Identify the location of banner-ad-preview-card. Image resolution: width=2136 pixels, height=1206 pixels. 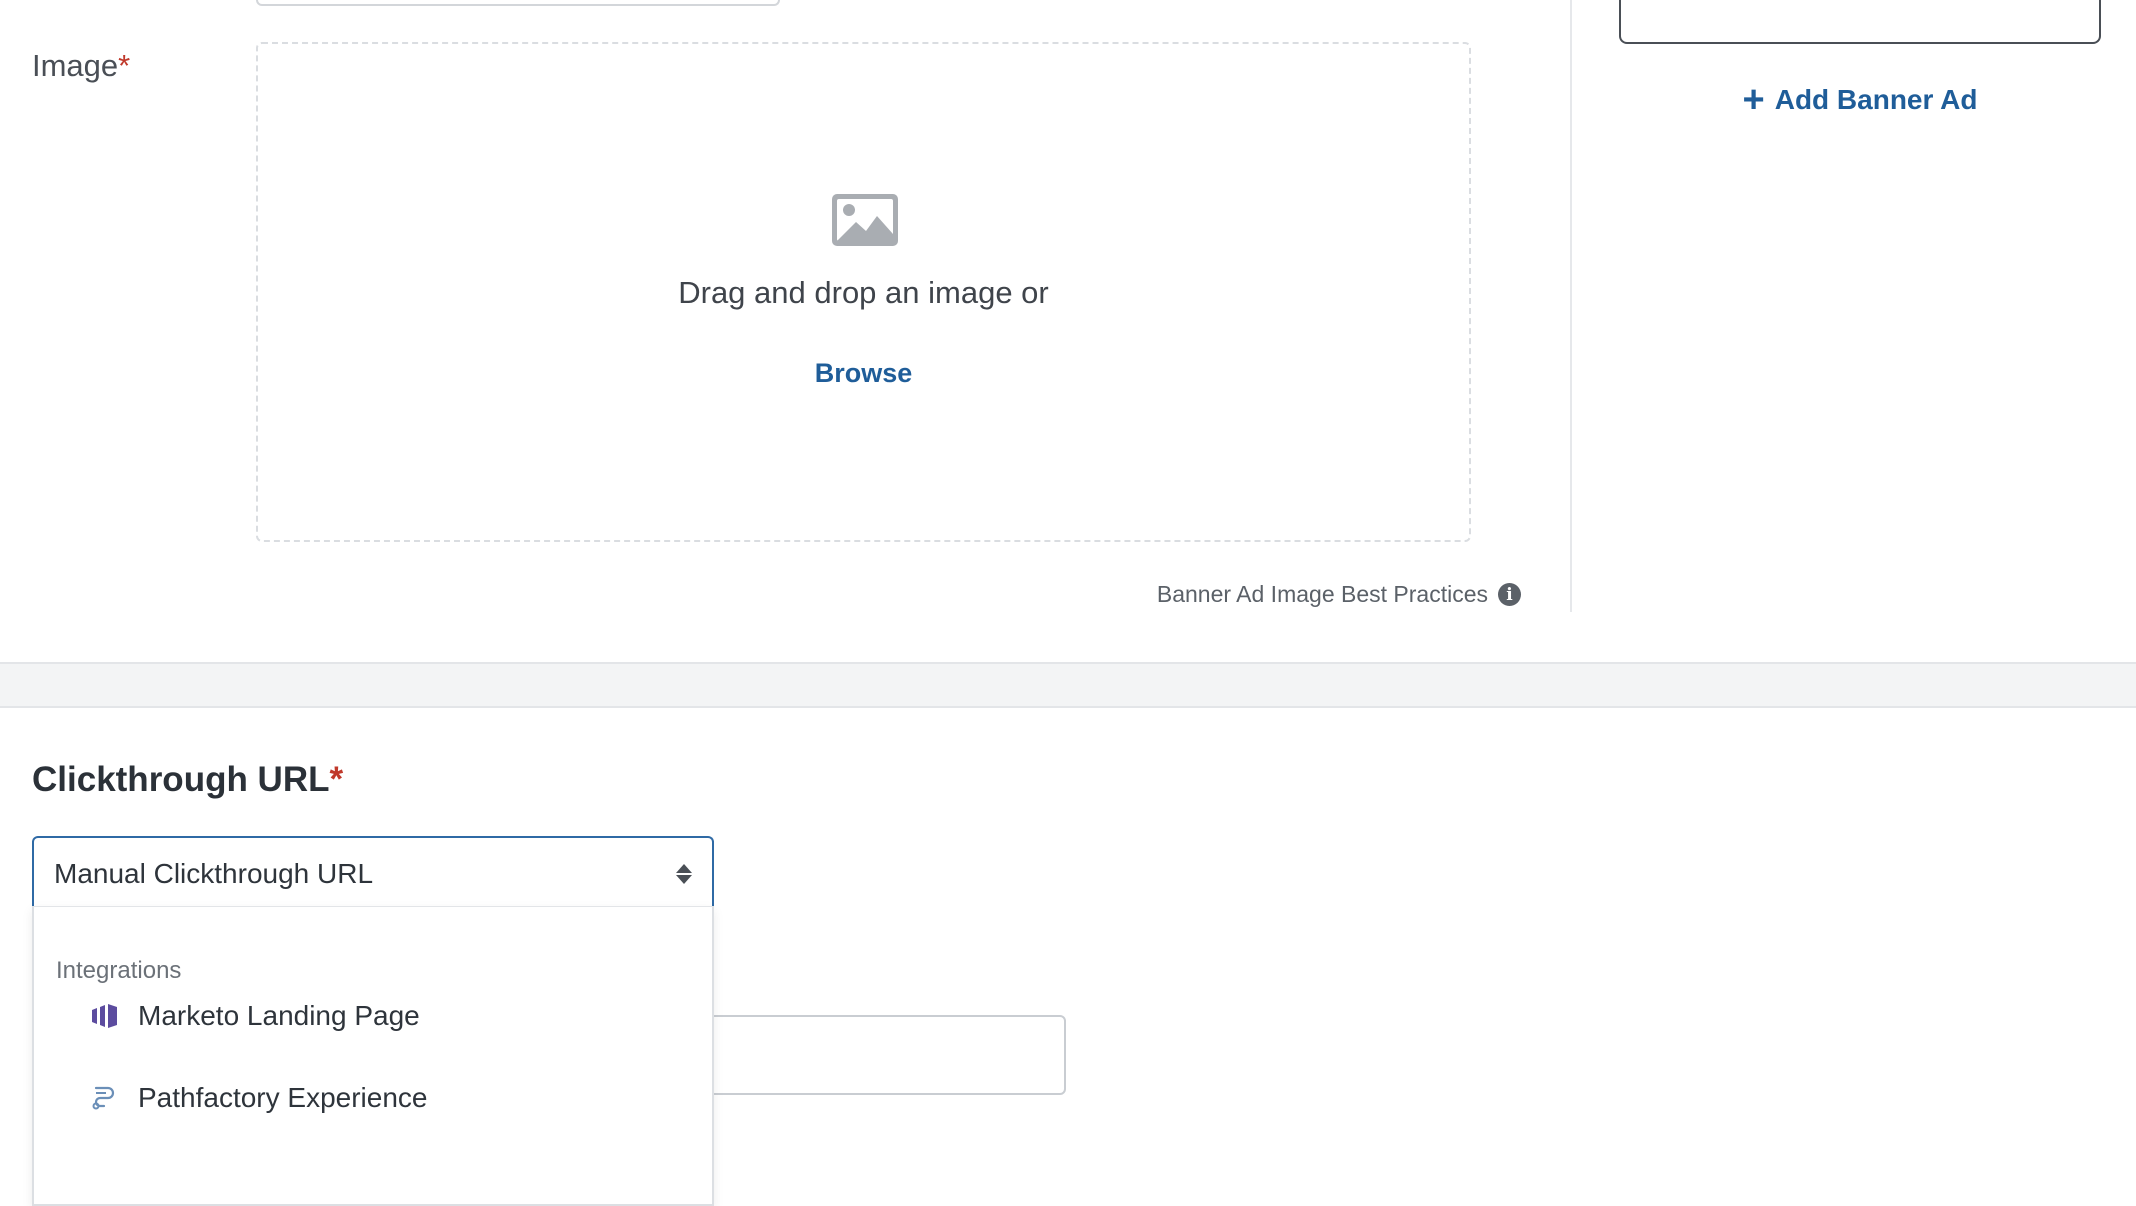
(1860, 22).